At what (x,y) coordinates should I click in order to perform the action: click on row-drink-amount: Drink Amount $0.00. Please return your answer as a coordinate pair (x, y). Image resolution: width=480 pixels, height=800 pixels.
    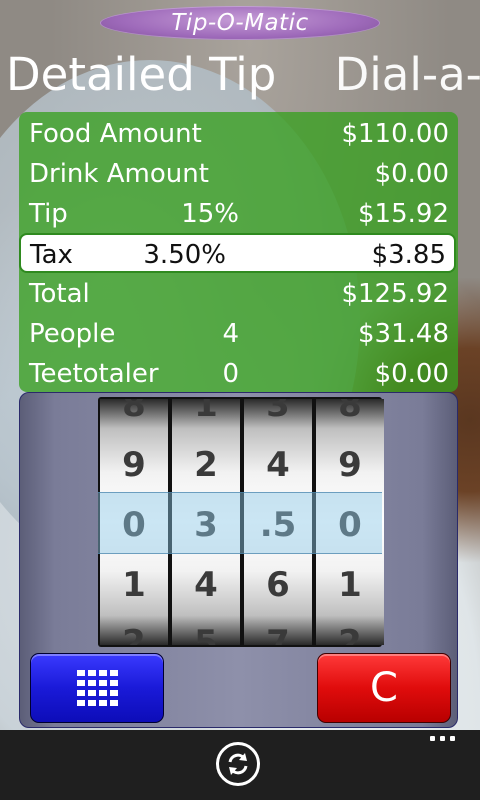
    Looking at the image, I should click on (239, 174).